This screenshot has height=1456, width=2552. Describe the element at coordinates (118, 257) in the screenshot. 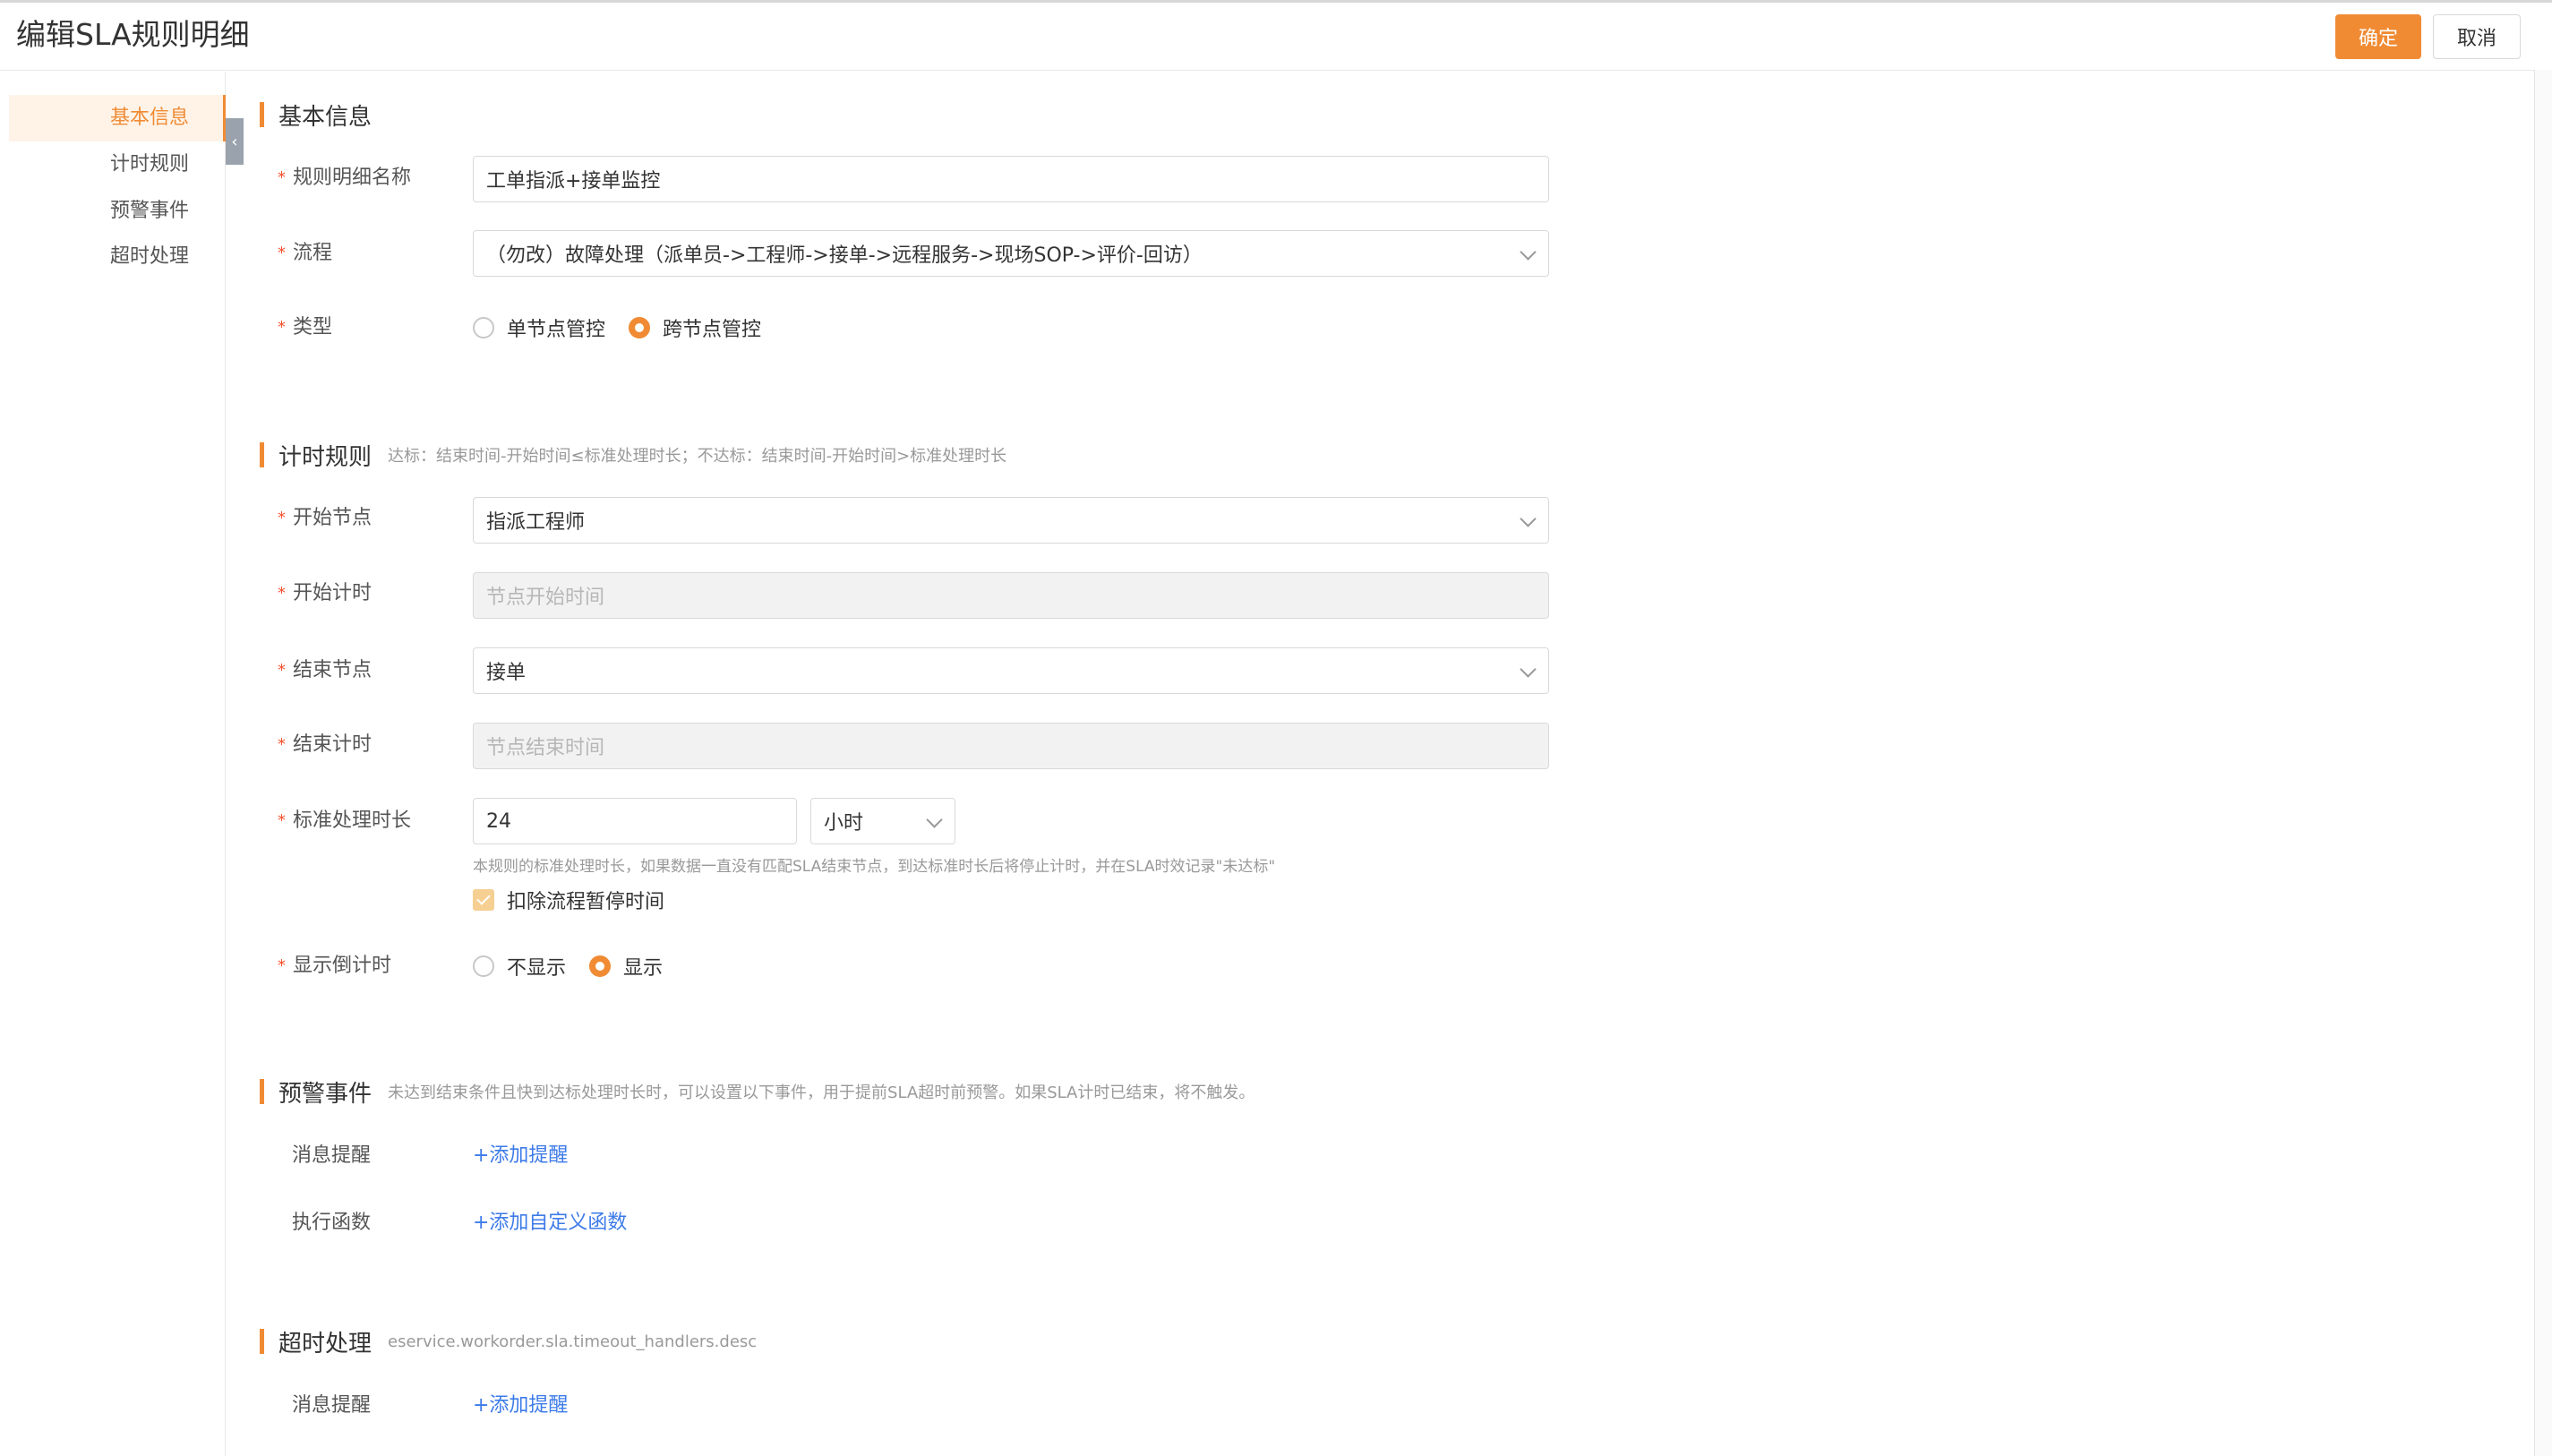

I see `sidebar-item-timeout-handling: 超时处理` at that location.